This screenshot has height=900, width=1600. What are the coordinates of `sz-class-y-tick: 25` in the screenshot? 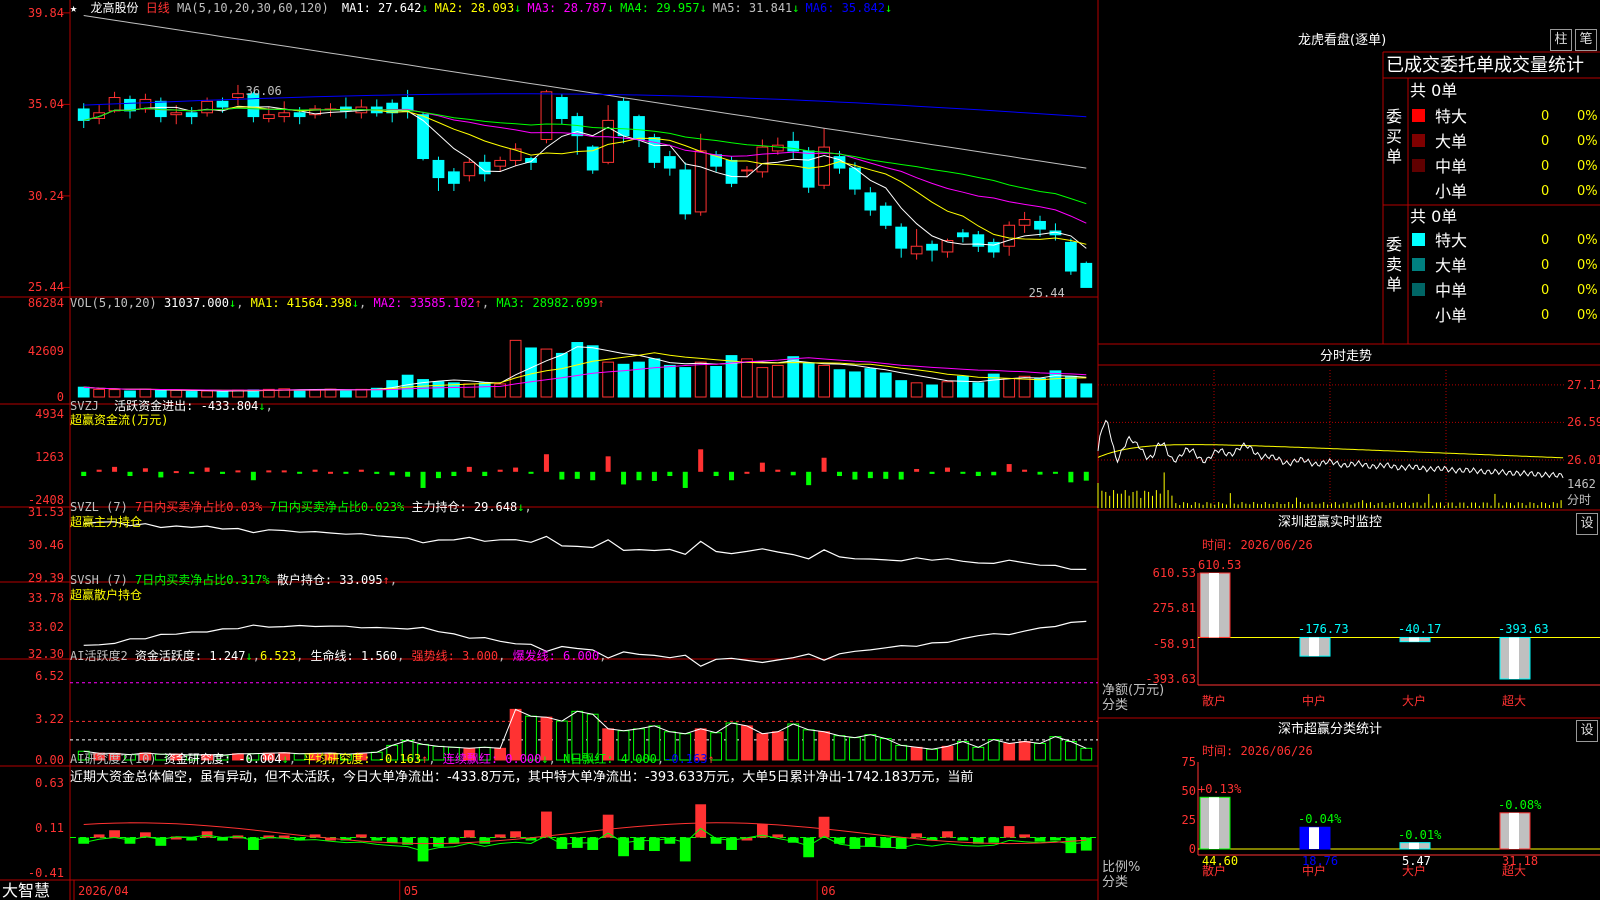 It's located at (1188, 820).